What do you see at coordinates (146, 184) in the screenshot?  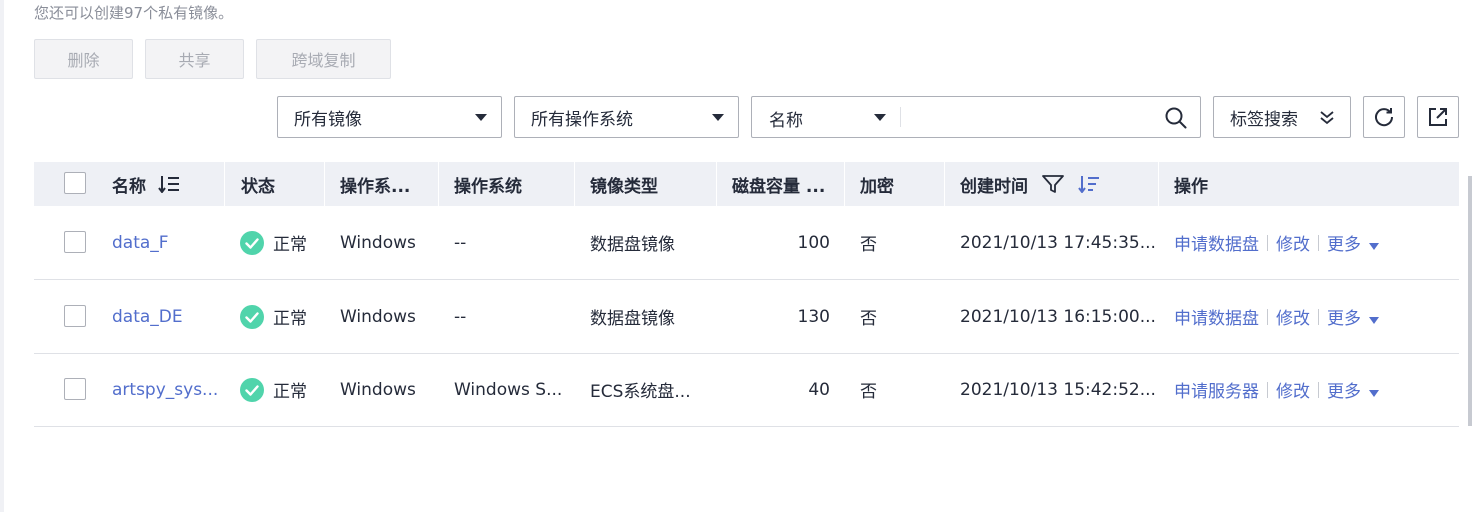 I see `column-header-name: 名称` at bounding box center [146, 184].